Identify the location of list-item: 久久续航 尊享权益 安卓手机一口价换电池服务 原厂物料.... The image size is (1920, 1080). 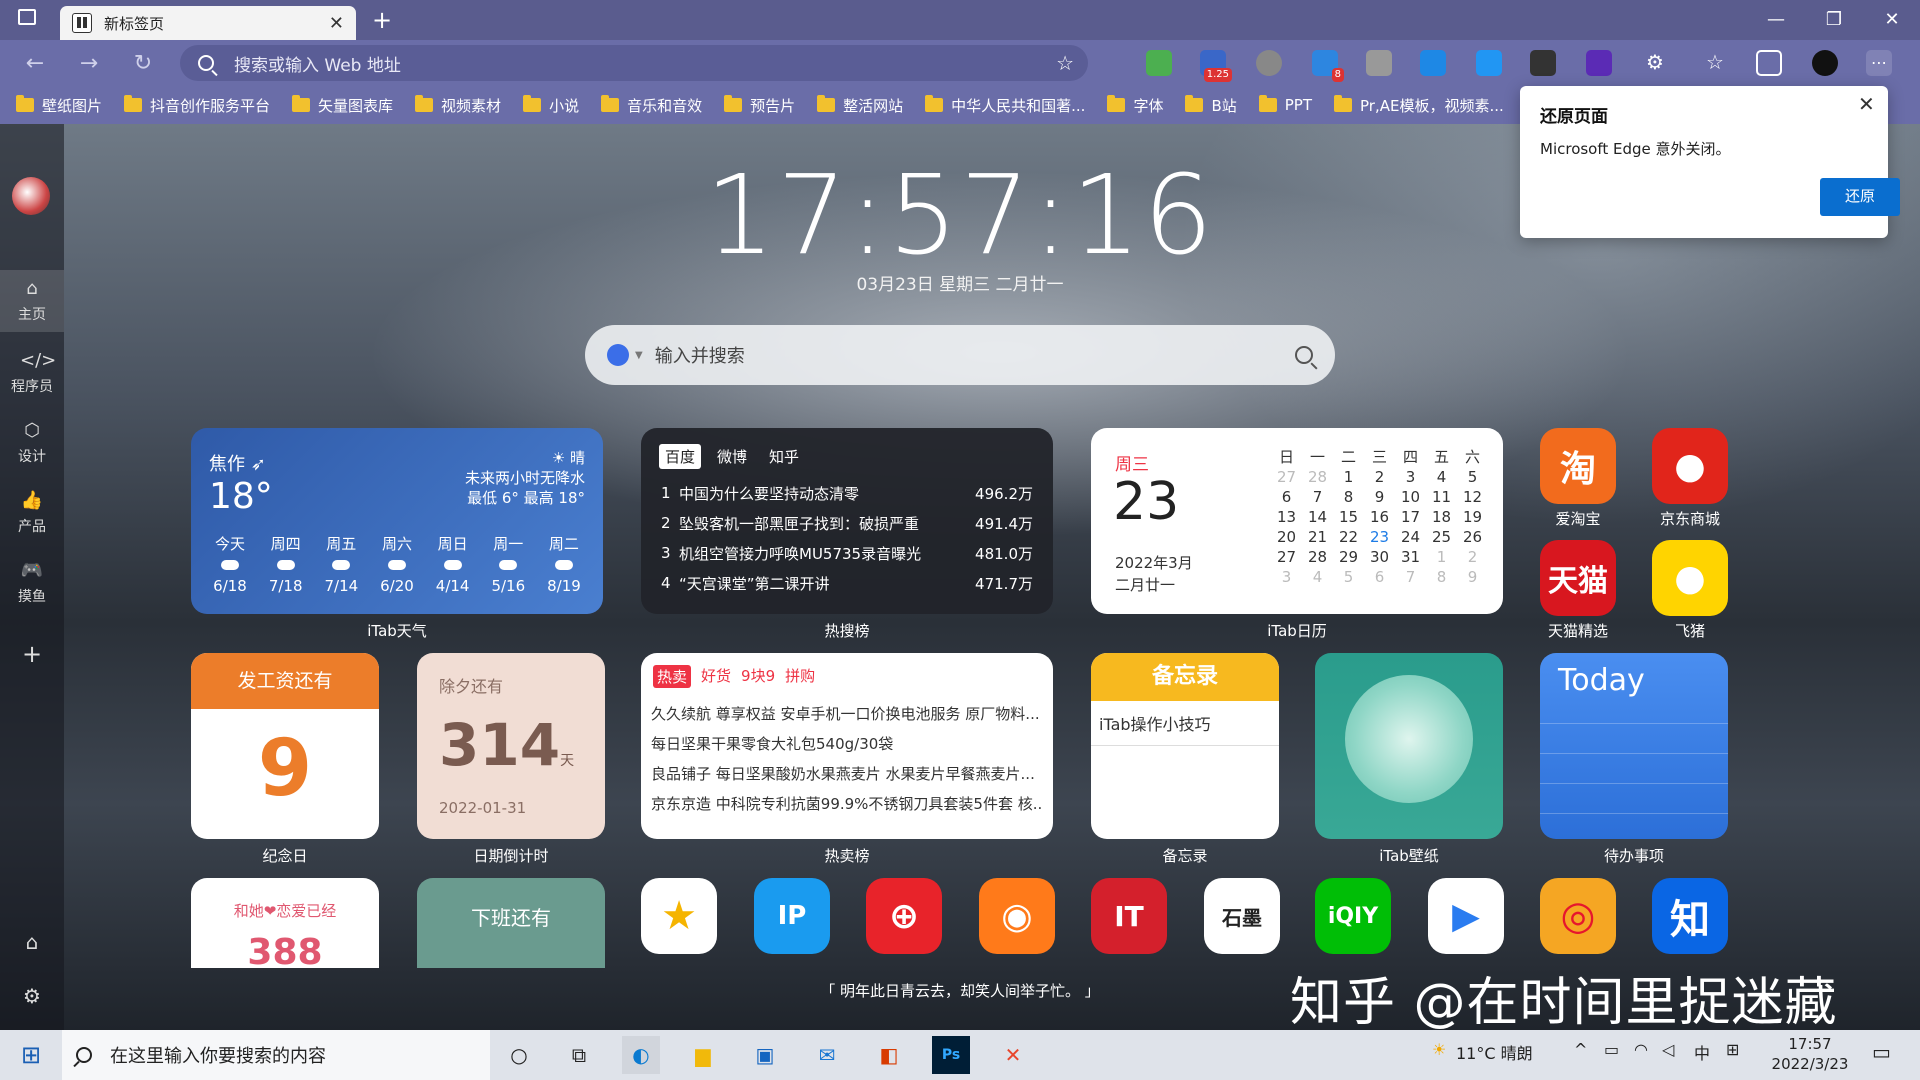
(847, 714).